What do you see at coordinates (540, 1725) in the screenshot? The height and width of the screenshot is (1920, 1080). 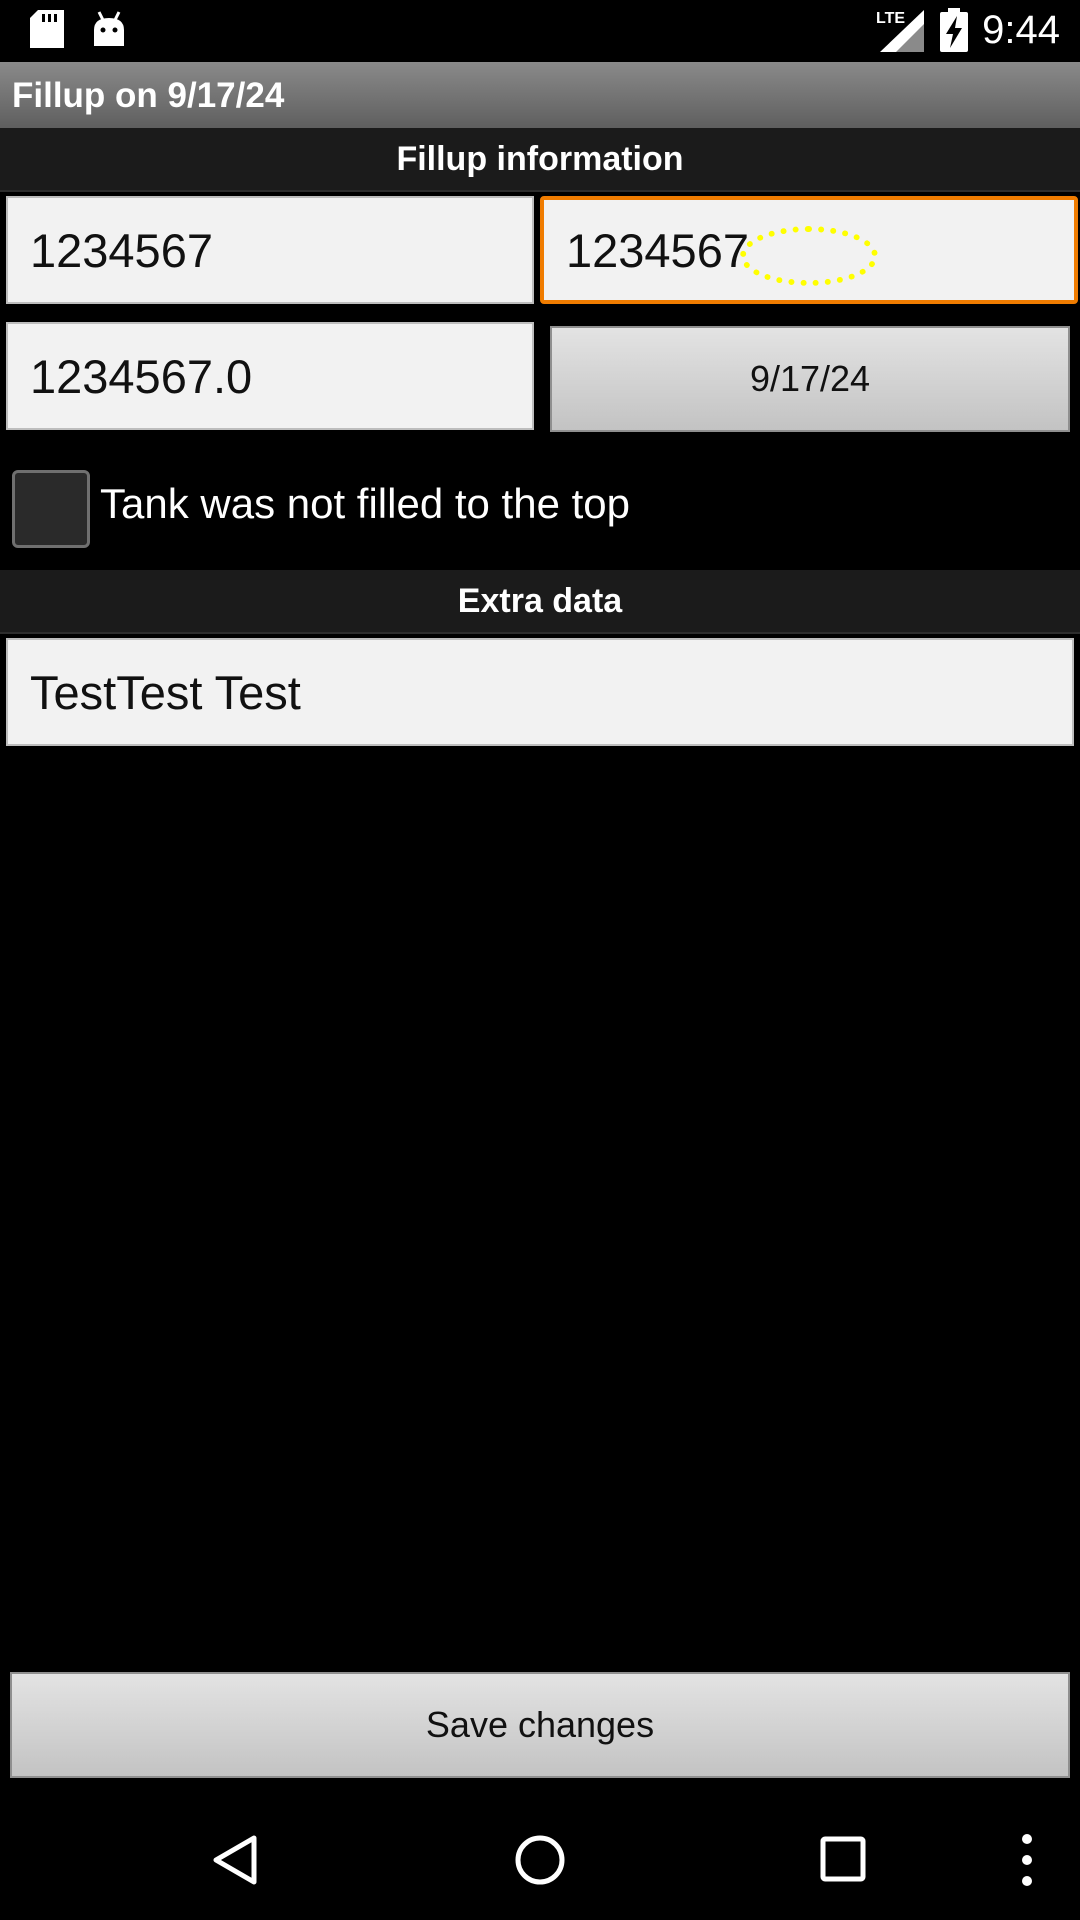 I see `save-changes-button: Save changes` at bounding box center [540, 1725].